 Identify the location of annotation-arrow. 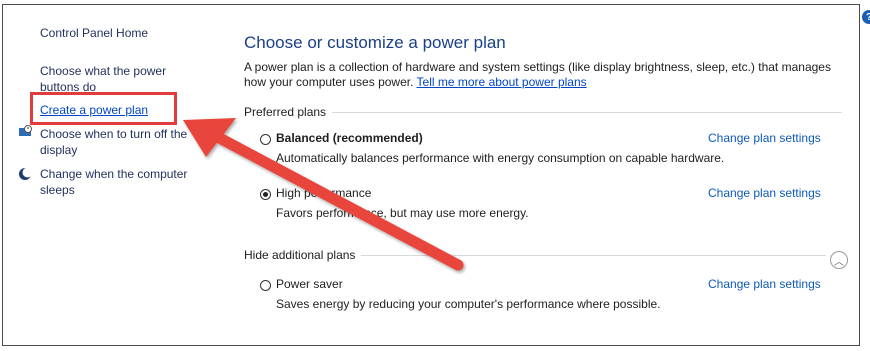
(323, 194).